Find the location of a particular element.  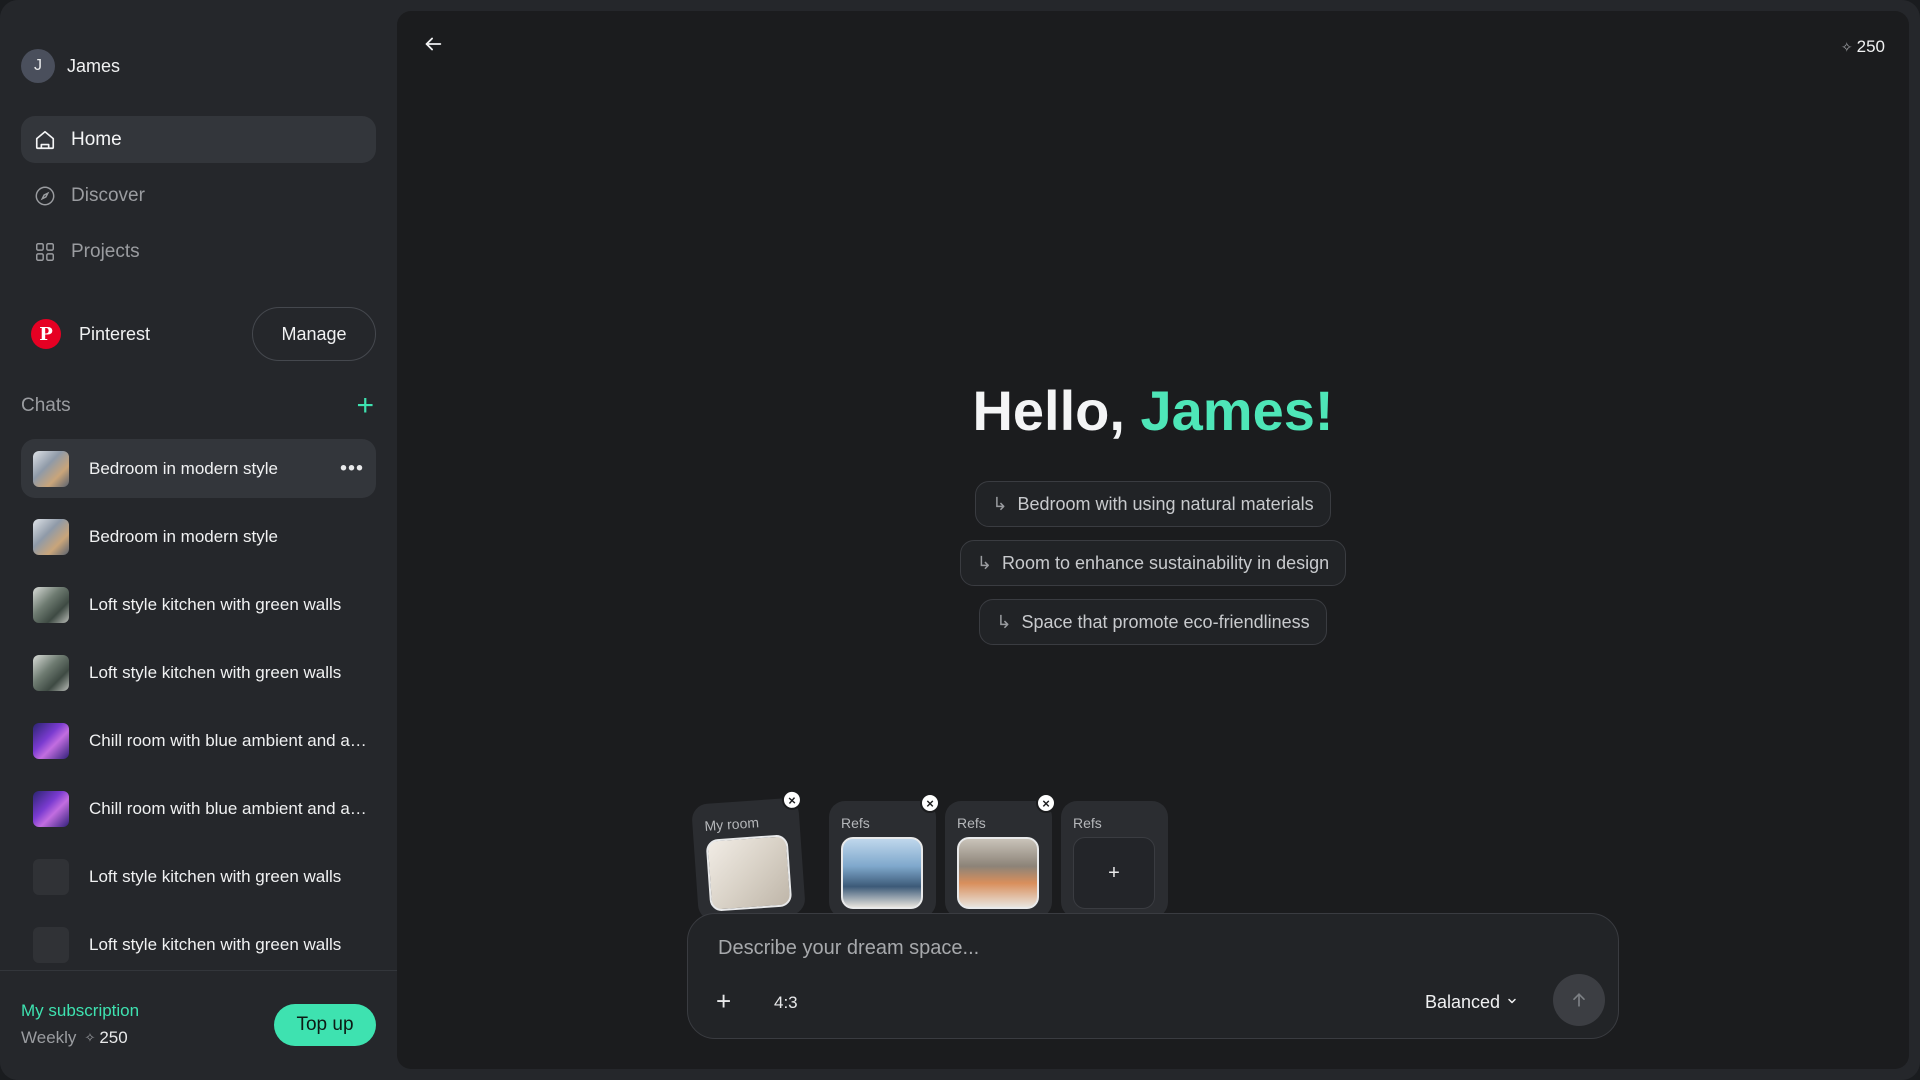

nav-item-home: Home is located at coordinates (198, 139).